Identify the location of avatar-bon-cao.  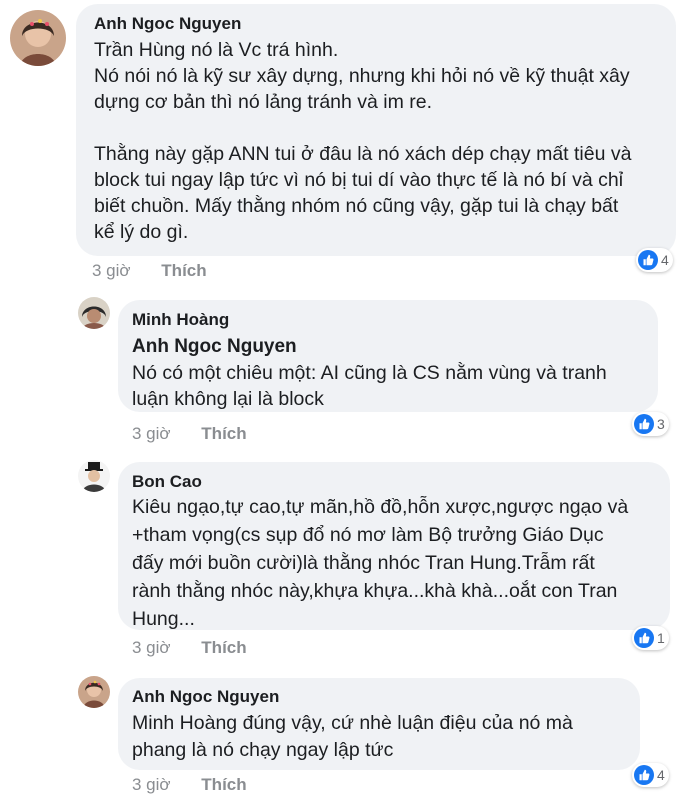
(94, 476).